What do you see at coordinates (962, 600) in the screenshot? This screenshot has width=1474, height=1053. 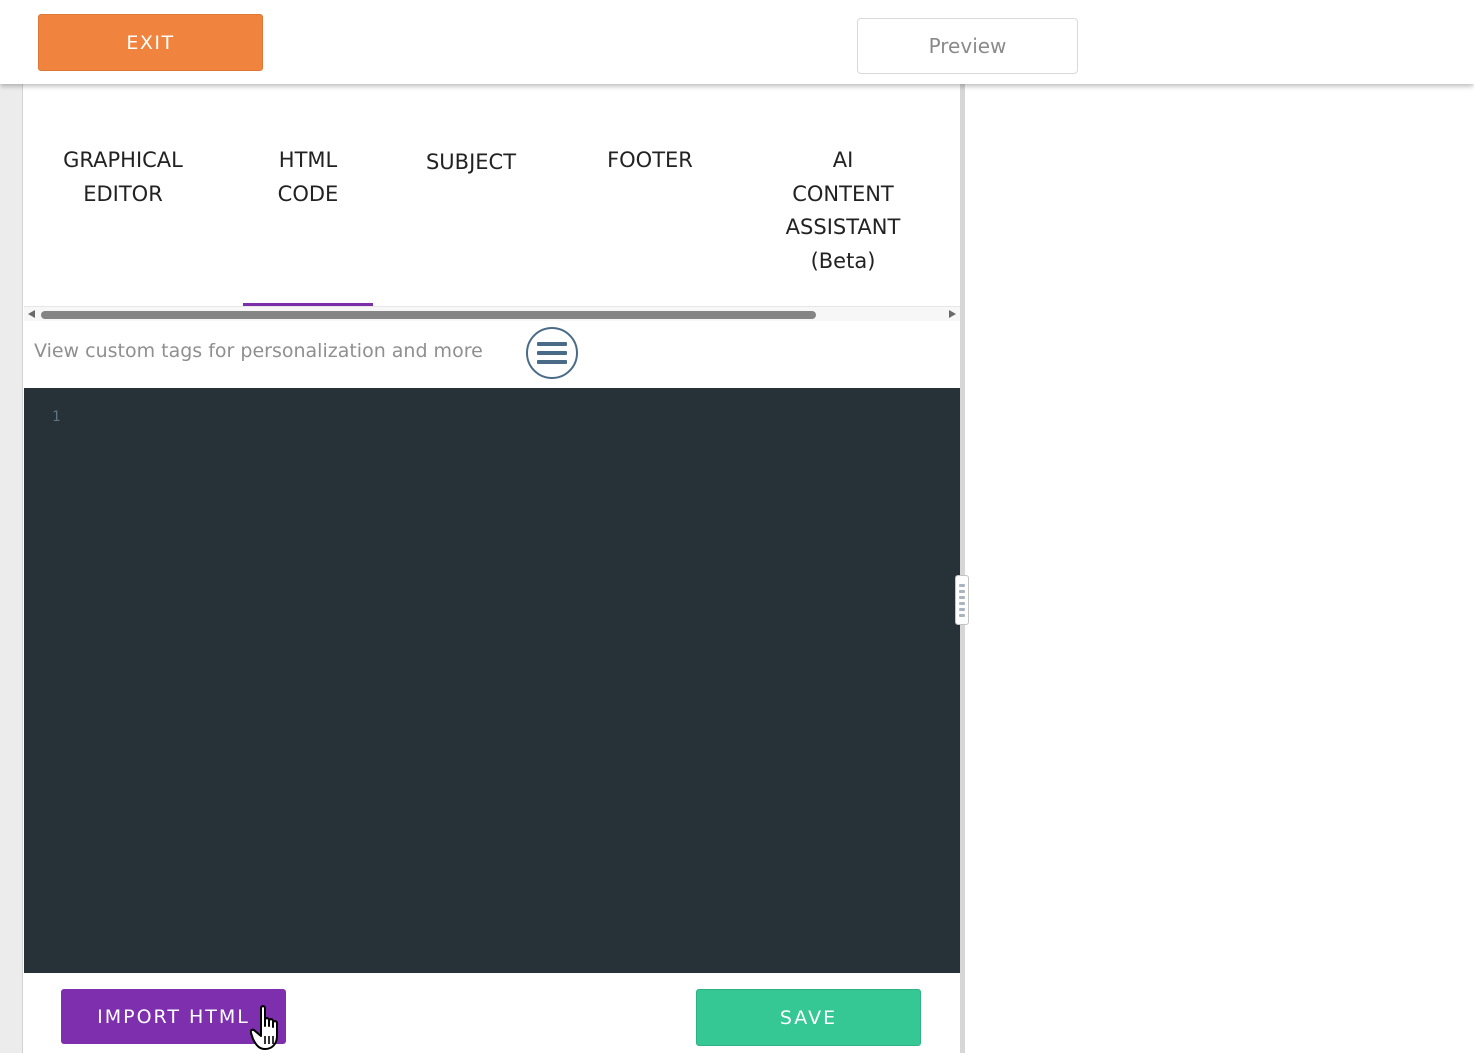 I see `resize-handle` at bounding box center [962, 600].